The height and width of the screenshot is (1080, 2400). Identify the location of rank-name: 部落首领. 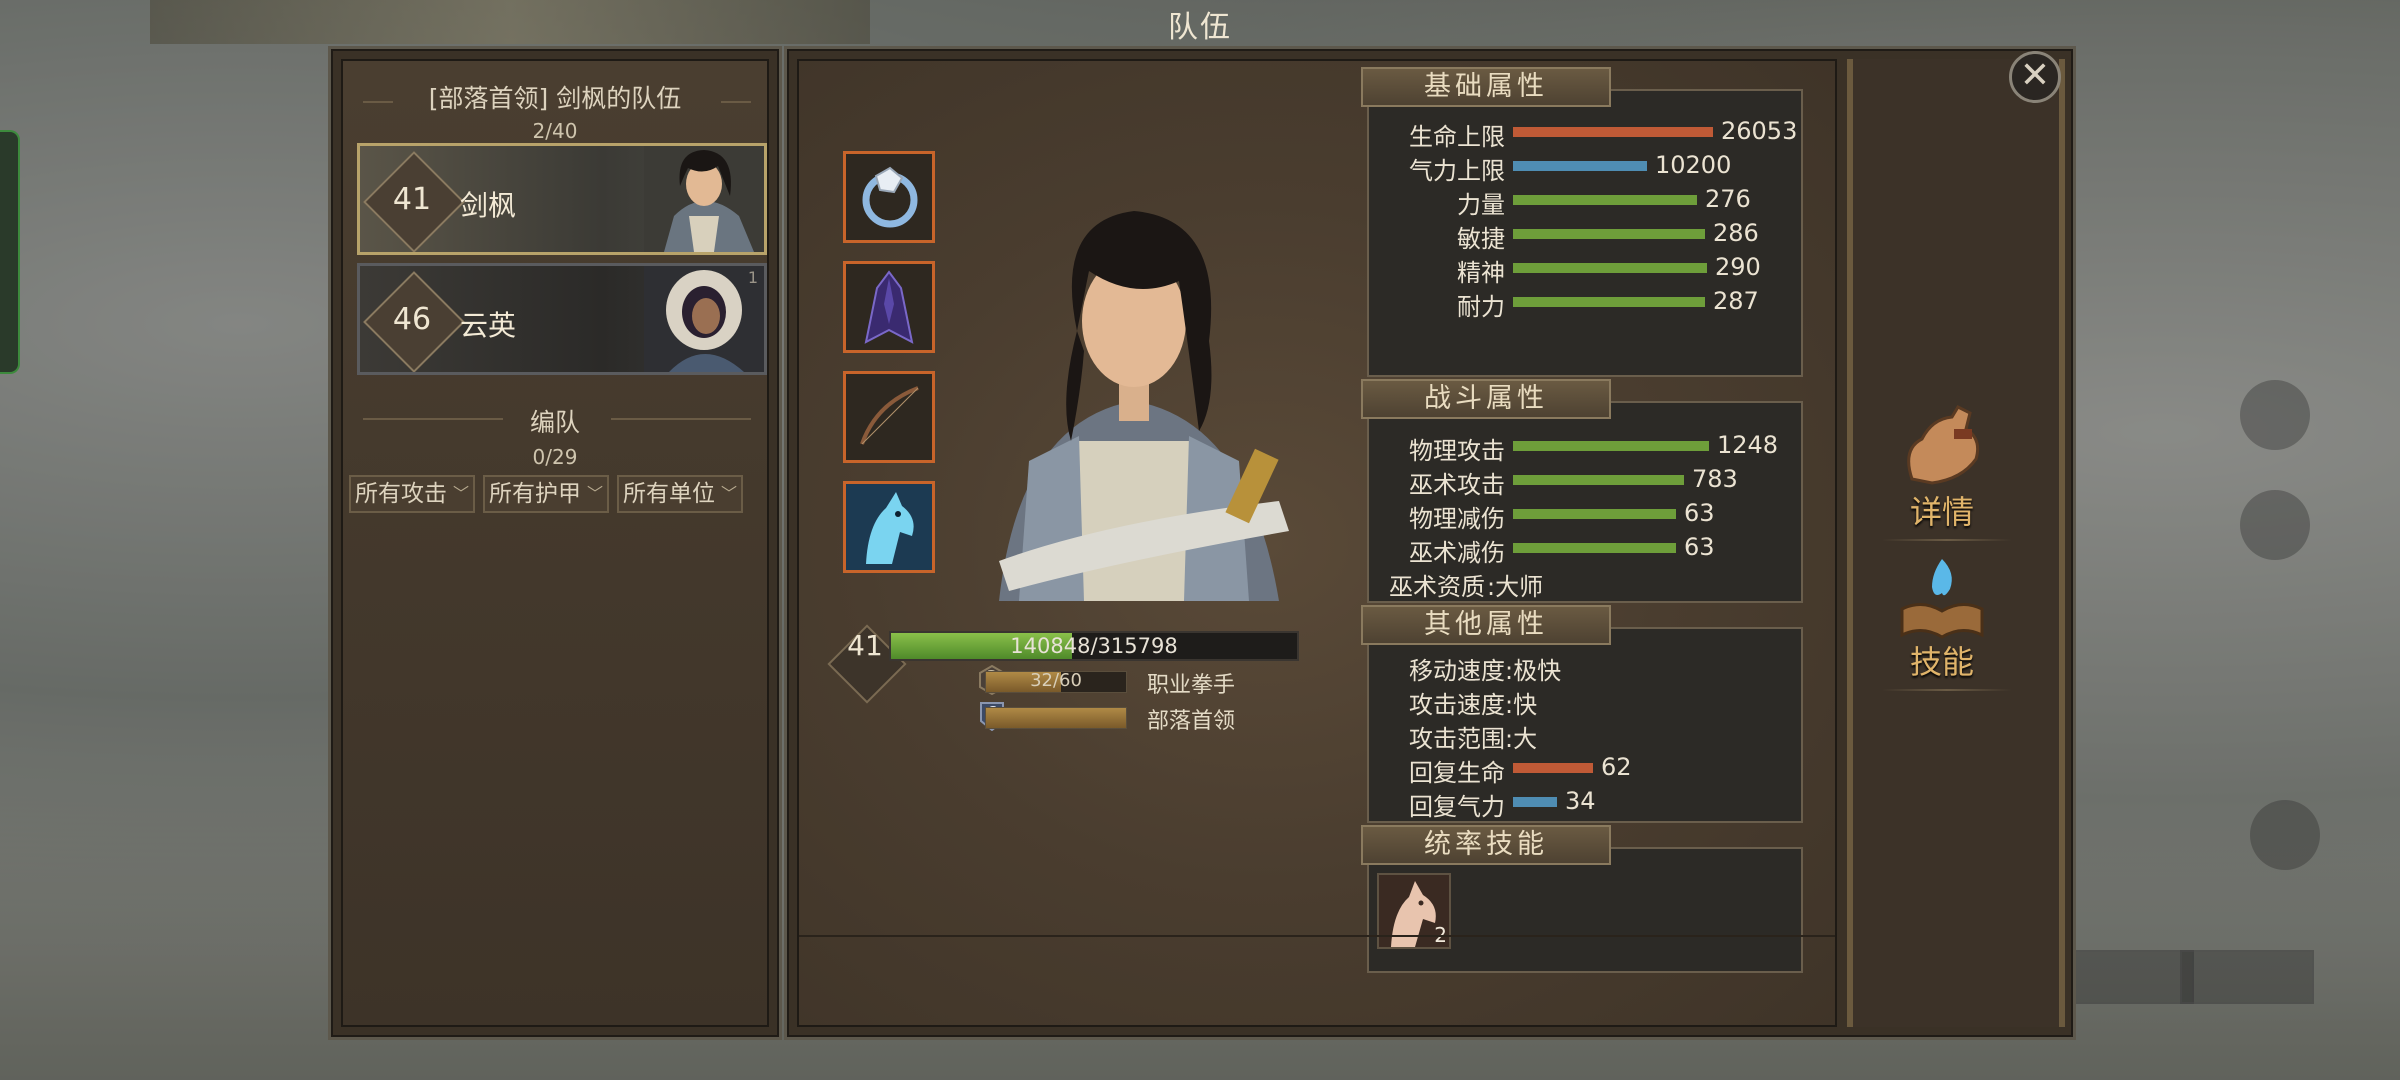
(1191, 721).